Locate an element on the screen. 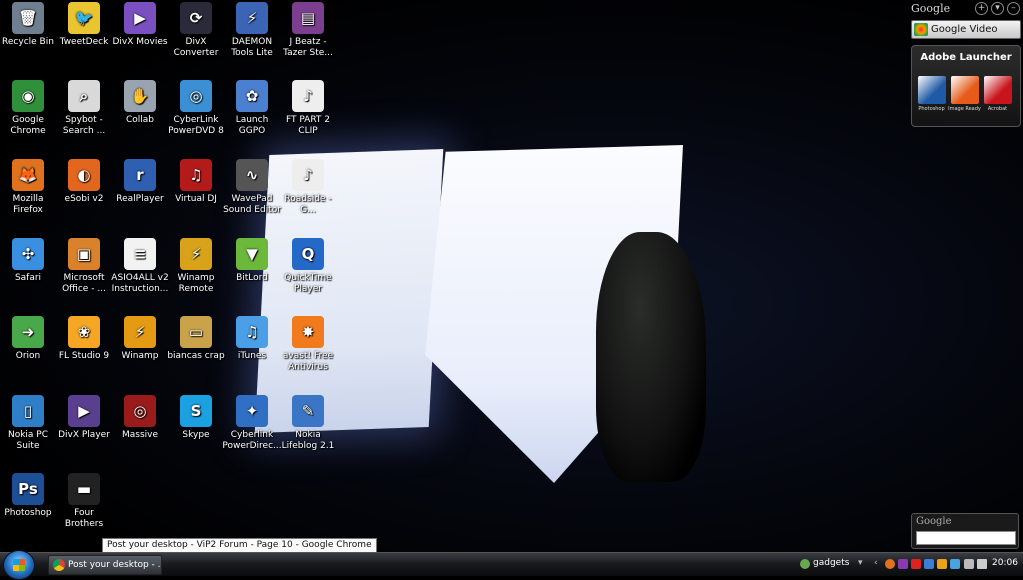 The width and height of the screenshot is (1023, 580). google-gadgets-logo: Google is located at coordinates (931, 8).